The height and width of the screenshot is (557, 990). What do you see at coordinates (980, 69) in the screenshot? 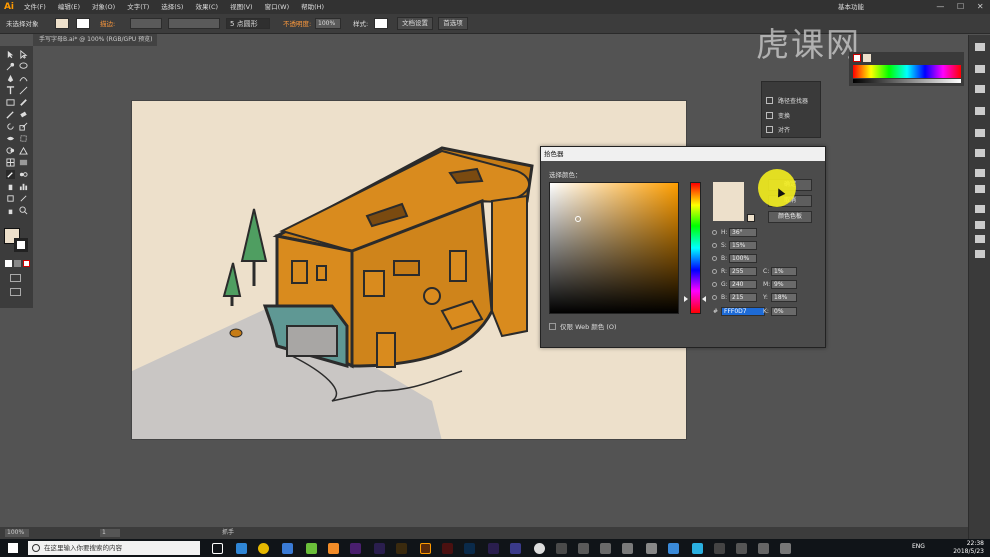
I see `color-guide-icon` at bounding box center [980, 69].